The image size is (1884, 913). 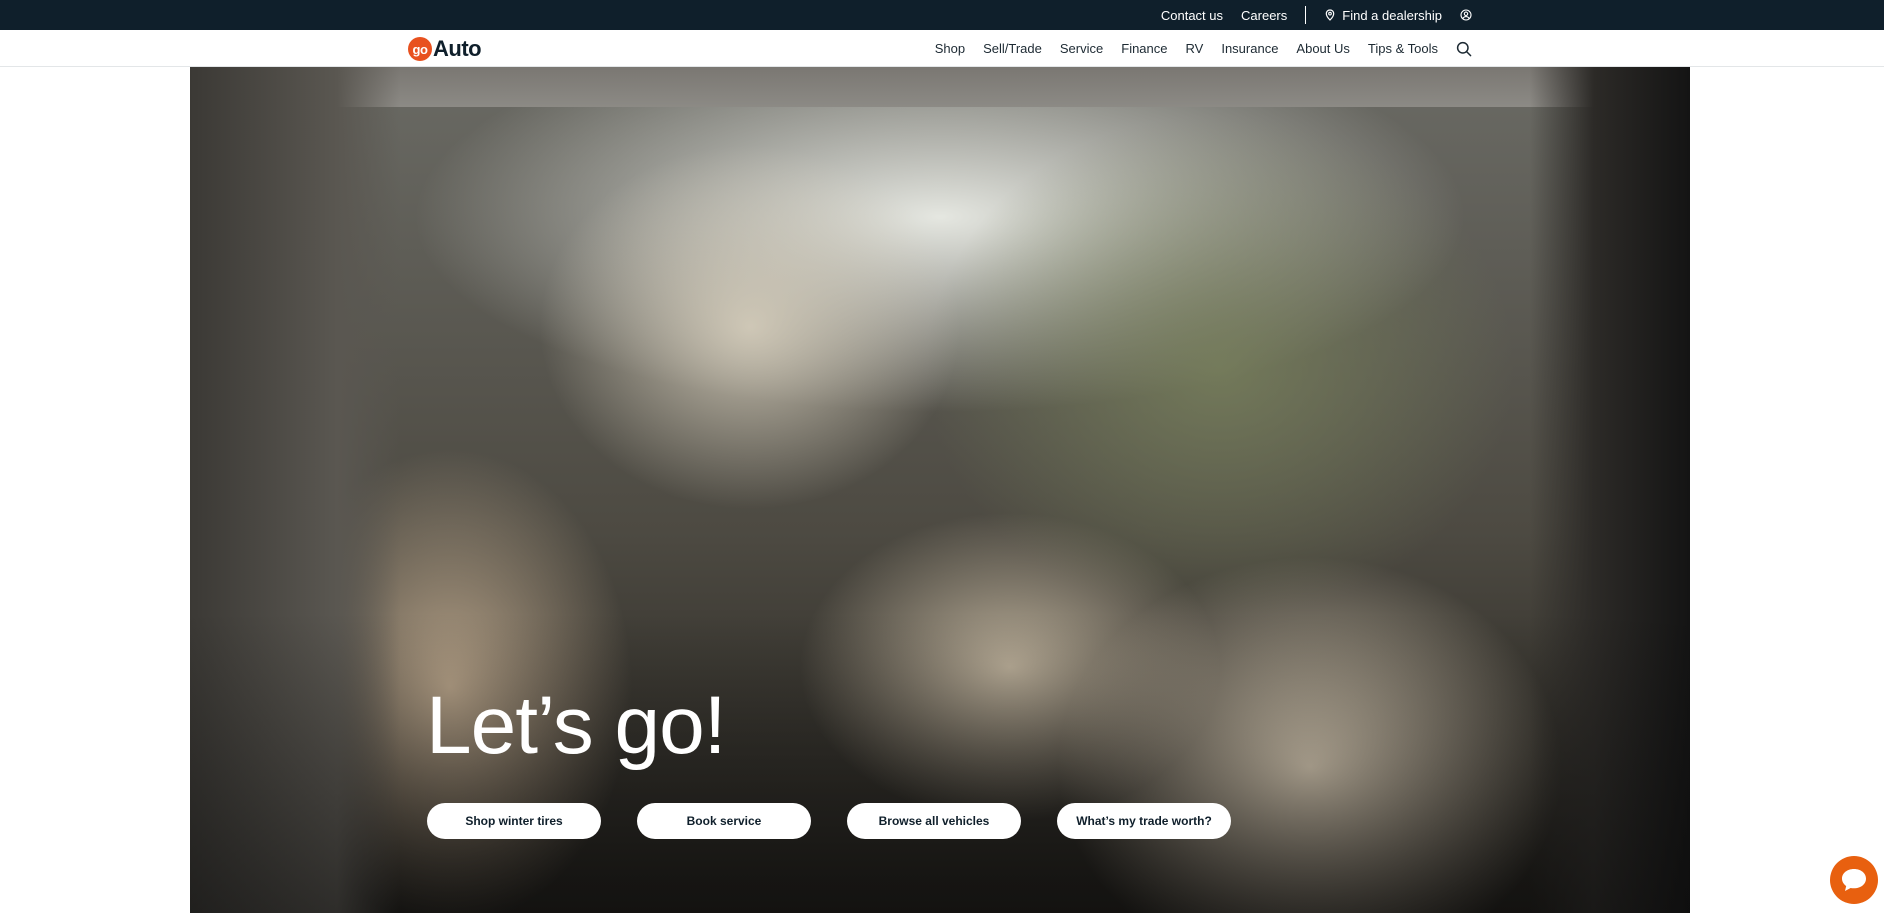 What do you see at coordinates (1195, 48) in the screenshot?
I see `nav-item-rv: RV` at bounding box center [1195, 48].